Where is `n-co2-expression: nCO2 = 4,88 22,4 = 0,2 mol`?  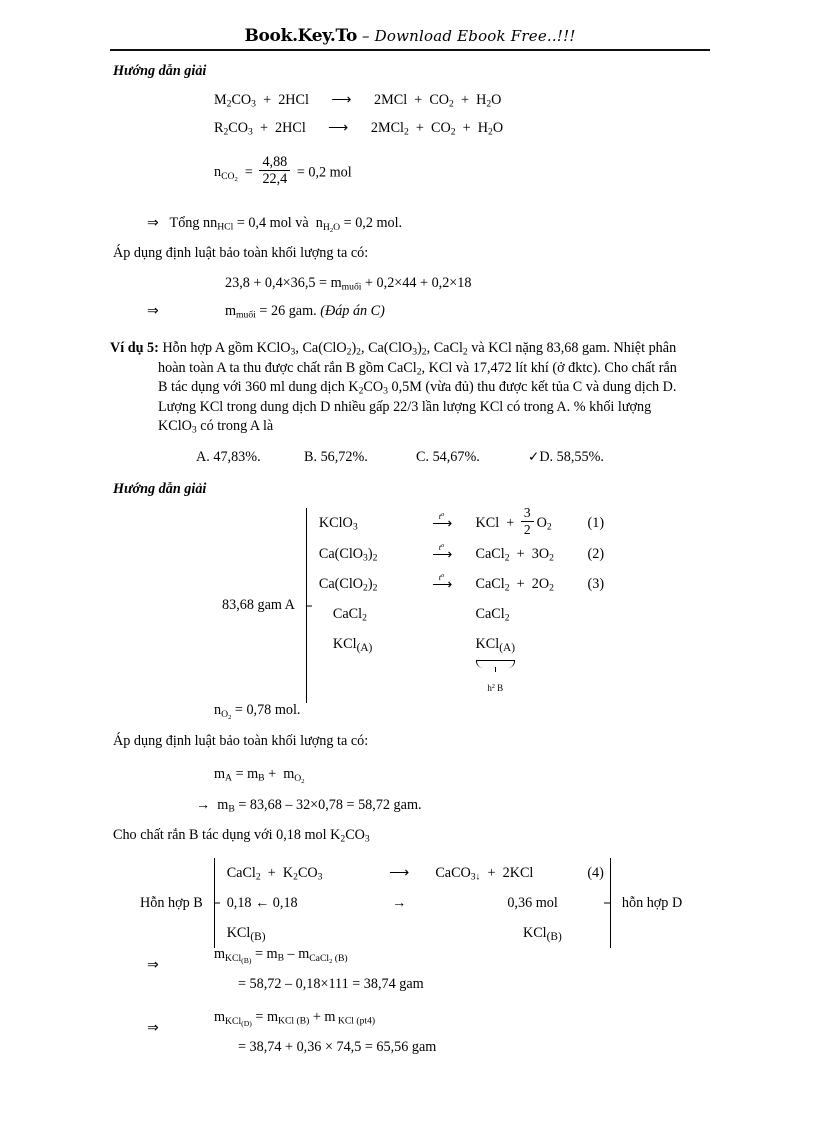 n-co2-expression: nCO2 = 4,88 22,4 = 0,2 mol is located at coordinates (283, 171).